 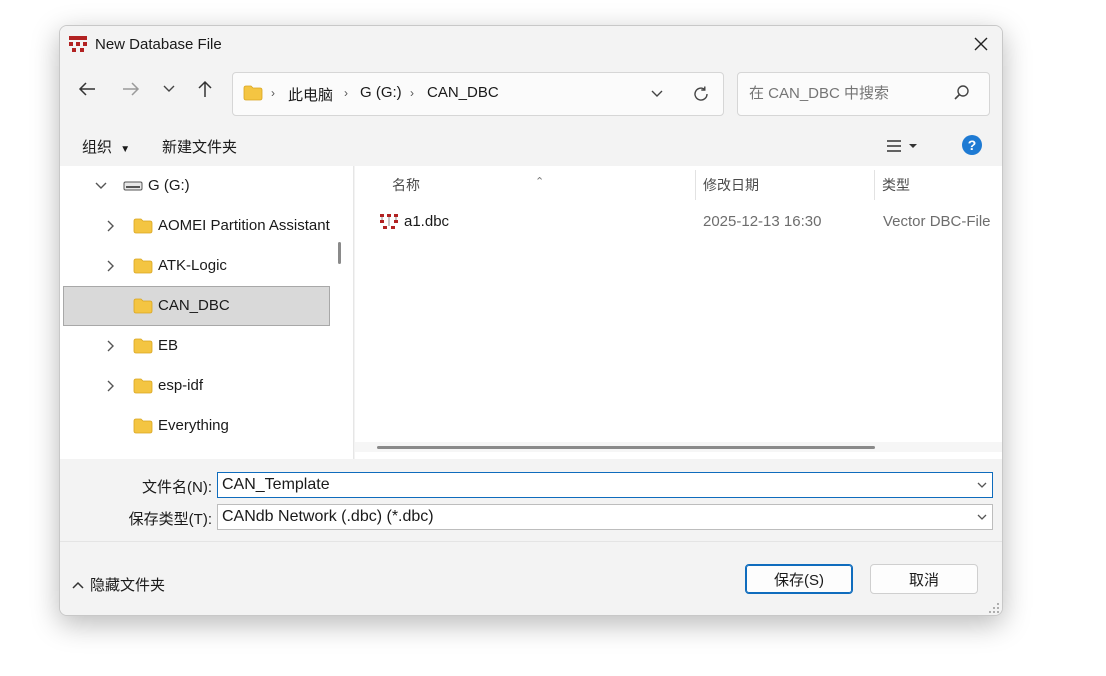 I want to click on column-header-label: 类型, so click(x=896, y=185).